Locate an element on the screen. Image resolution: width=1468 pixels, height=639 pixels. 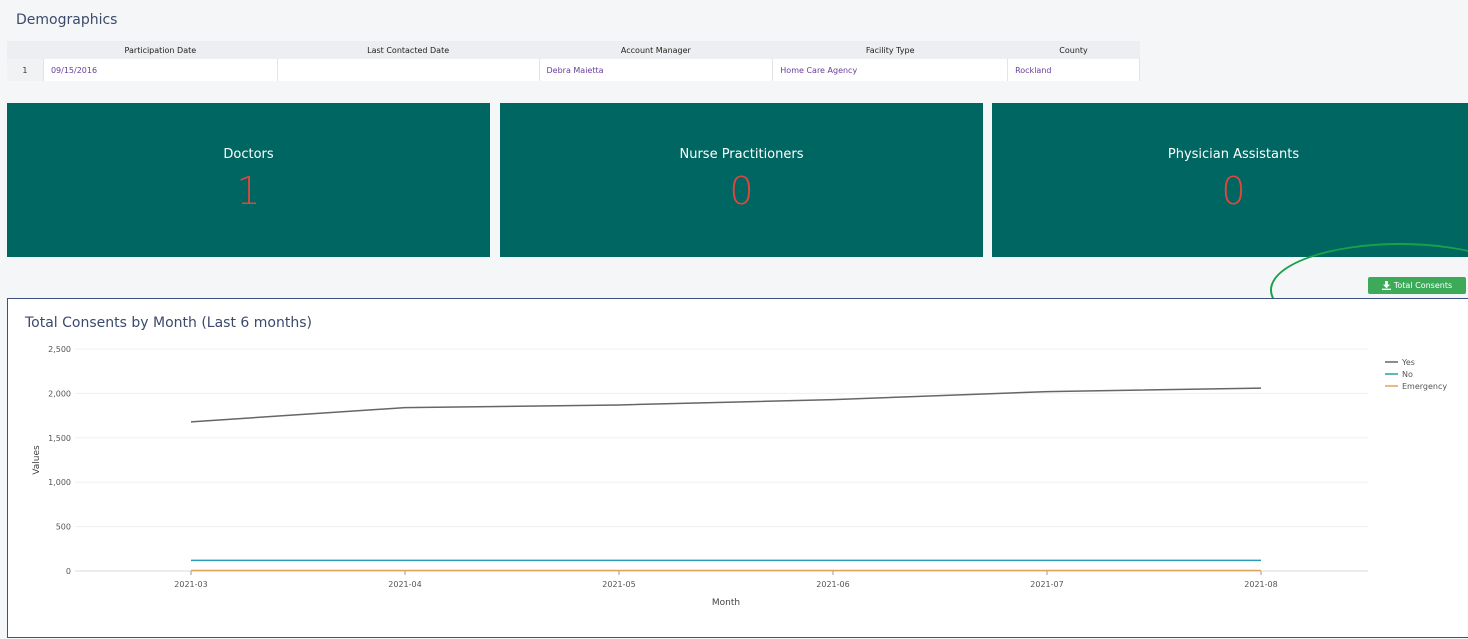
x-tick-label: 2021-08 is located at coordinates (1260, 584).